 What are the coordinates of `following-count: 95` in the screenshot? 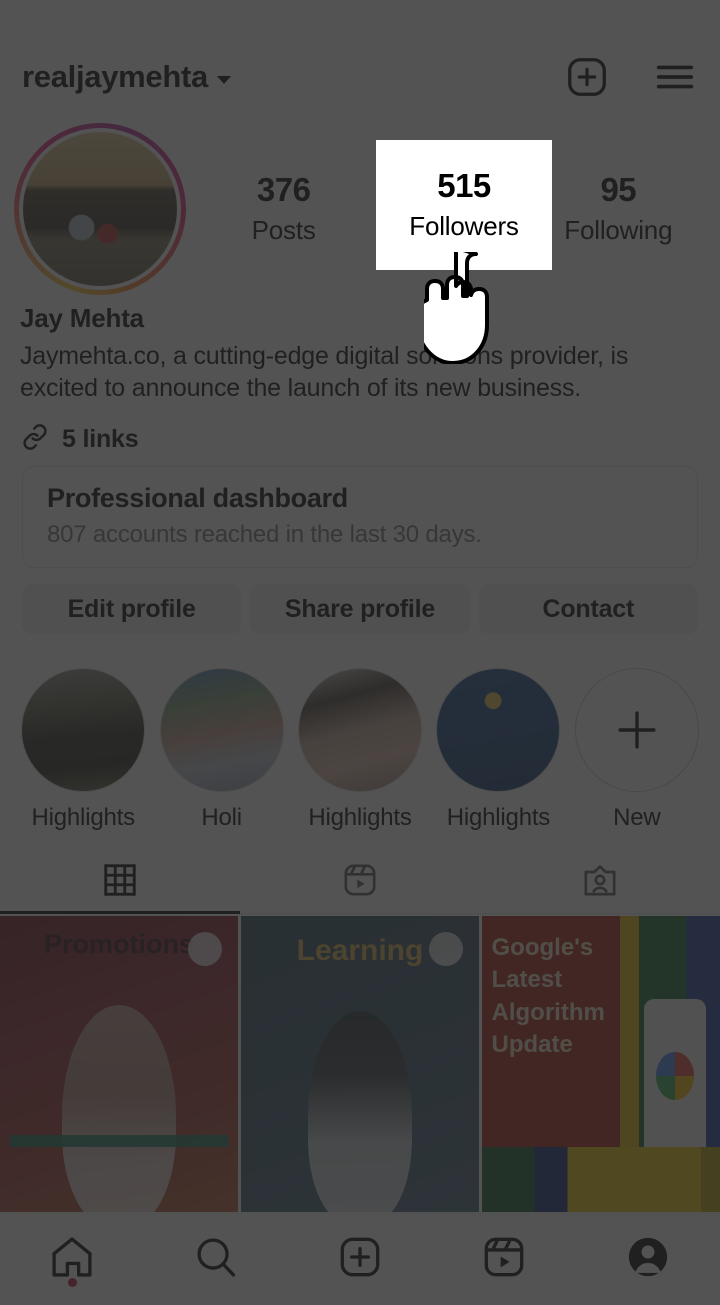 It's located at (618, 190).